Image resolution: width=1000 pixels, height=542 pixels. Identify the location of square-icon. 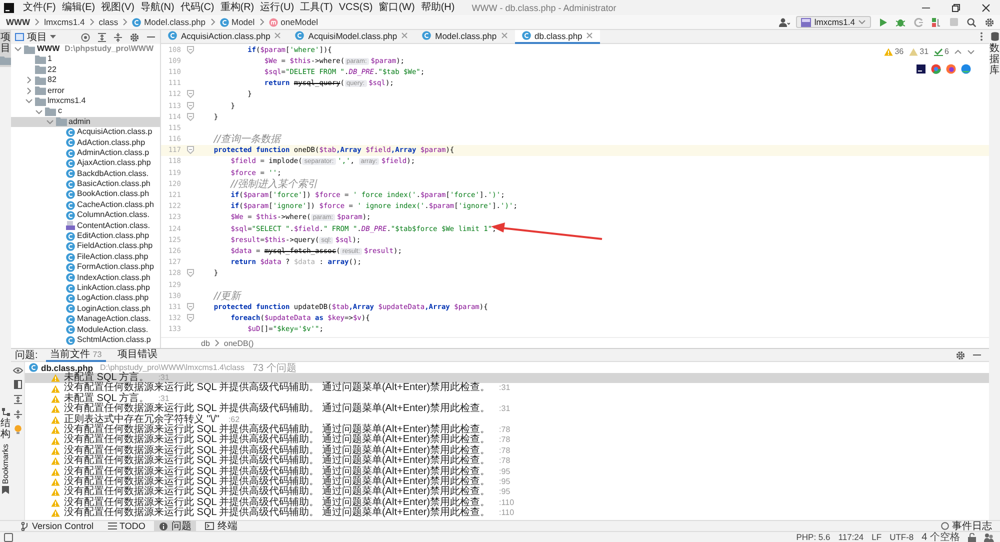
(8, 537).